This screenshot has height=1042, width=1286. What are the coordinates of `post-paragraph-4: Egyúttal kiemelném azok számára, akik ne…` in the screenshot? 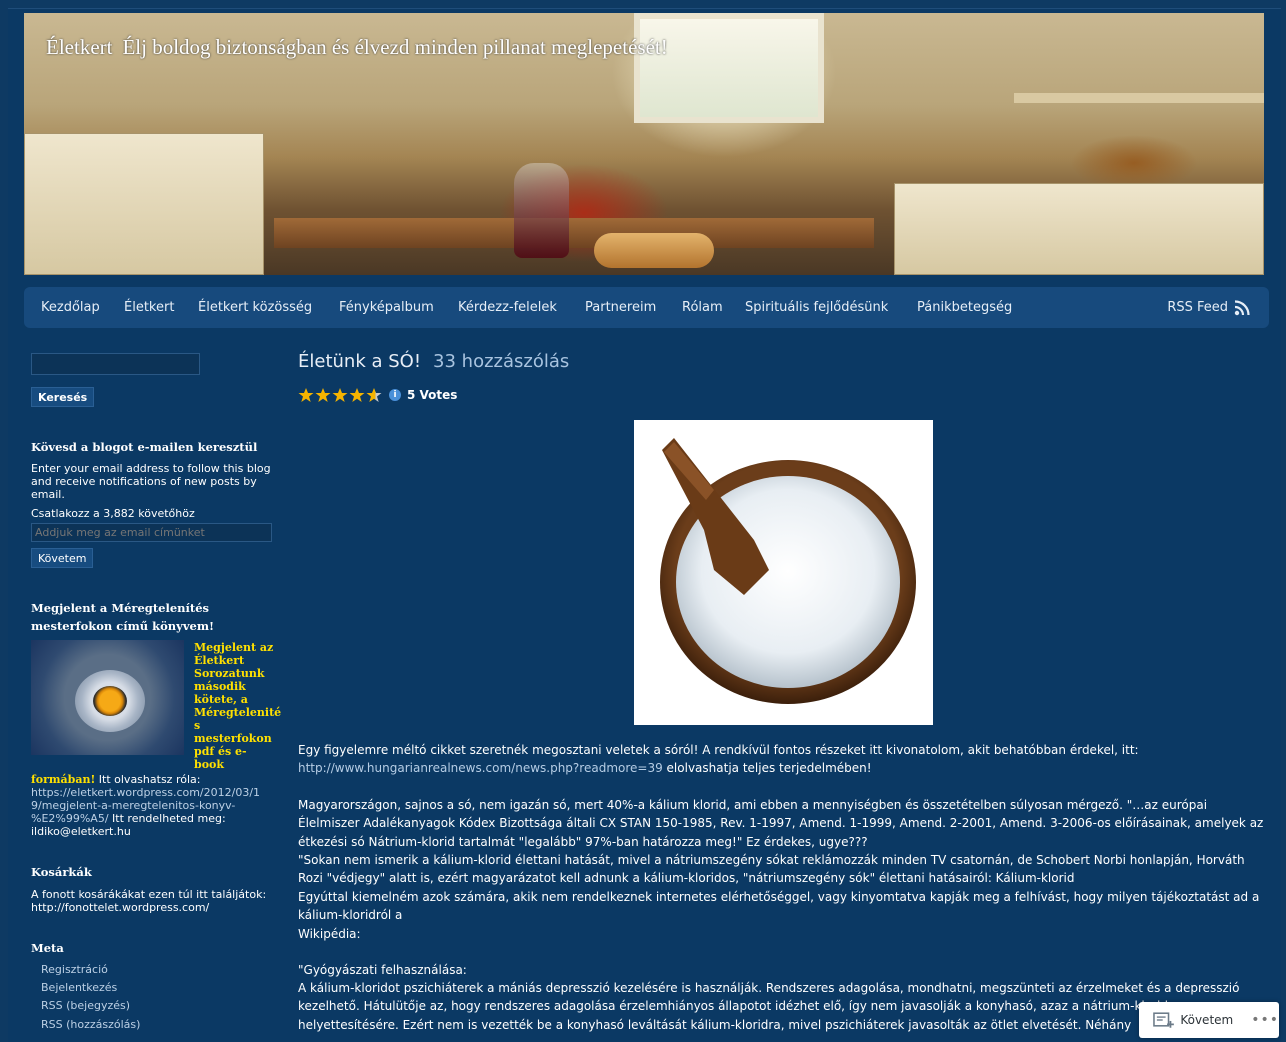 It's located at (779, 906).